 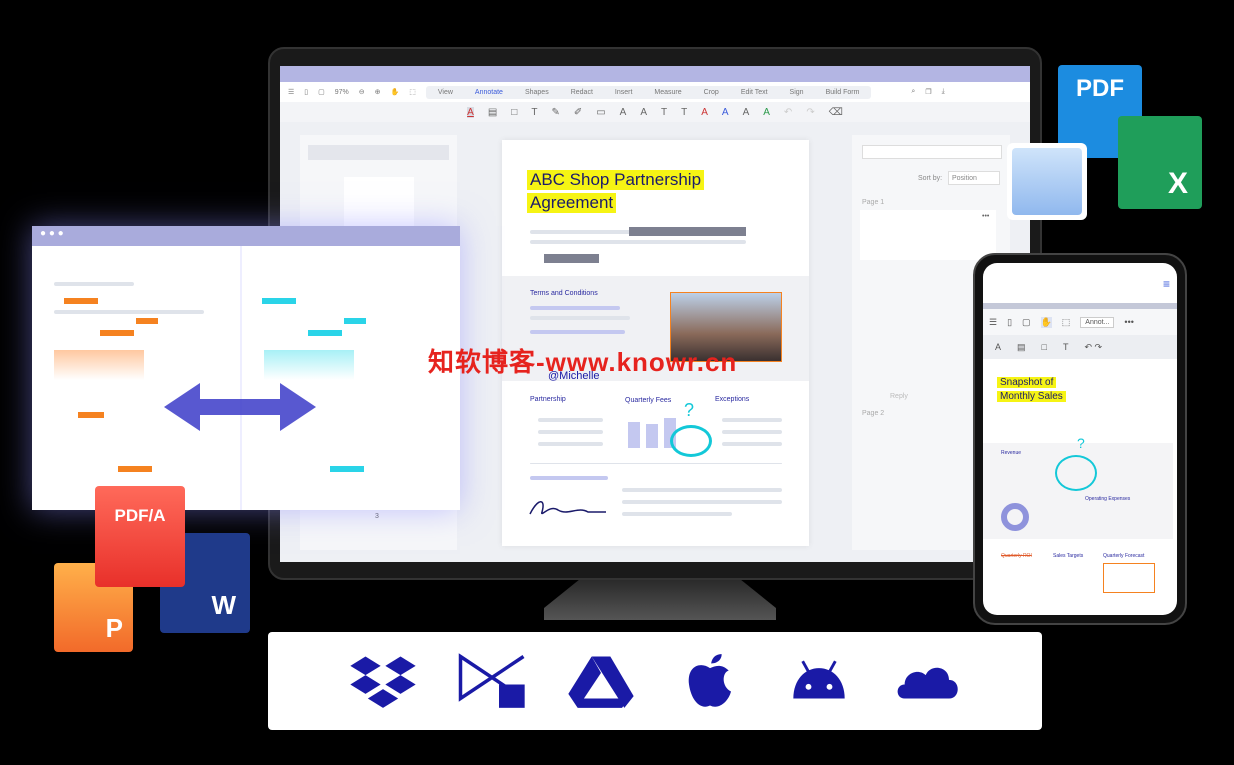 What do you see at coordinates (932, 152) in the screenshot?
I see `comment-search-input` at bounding box center [932, 152].